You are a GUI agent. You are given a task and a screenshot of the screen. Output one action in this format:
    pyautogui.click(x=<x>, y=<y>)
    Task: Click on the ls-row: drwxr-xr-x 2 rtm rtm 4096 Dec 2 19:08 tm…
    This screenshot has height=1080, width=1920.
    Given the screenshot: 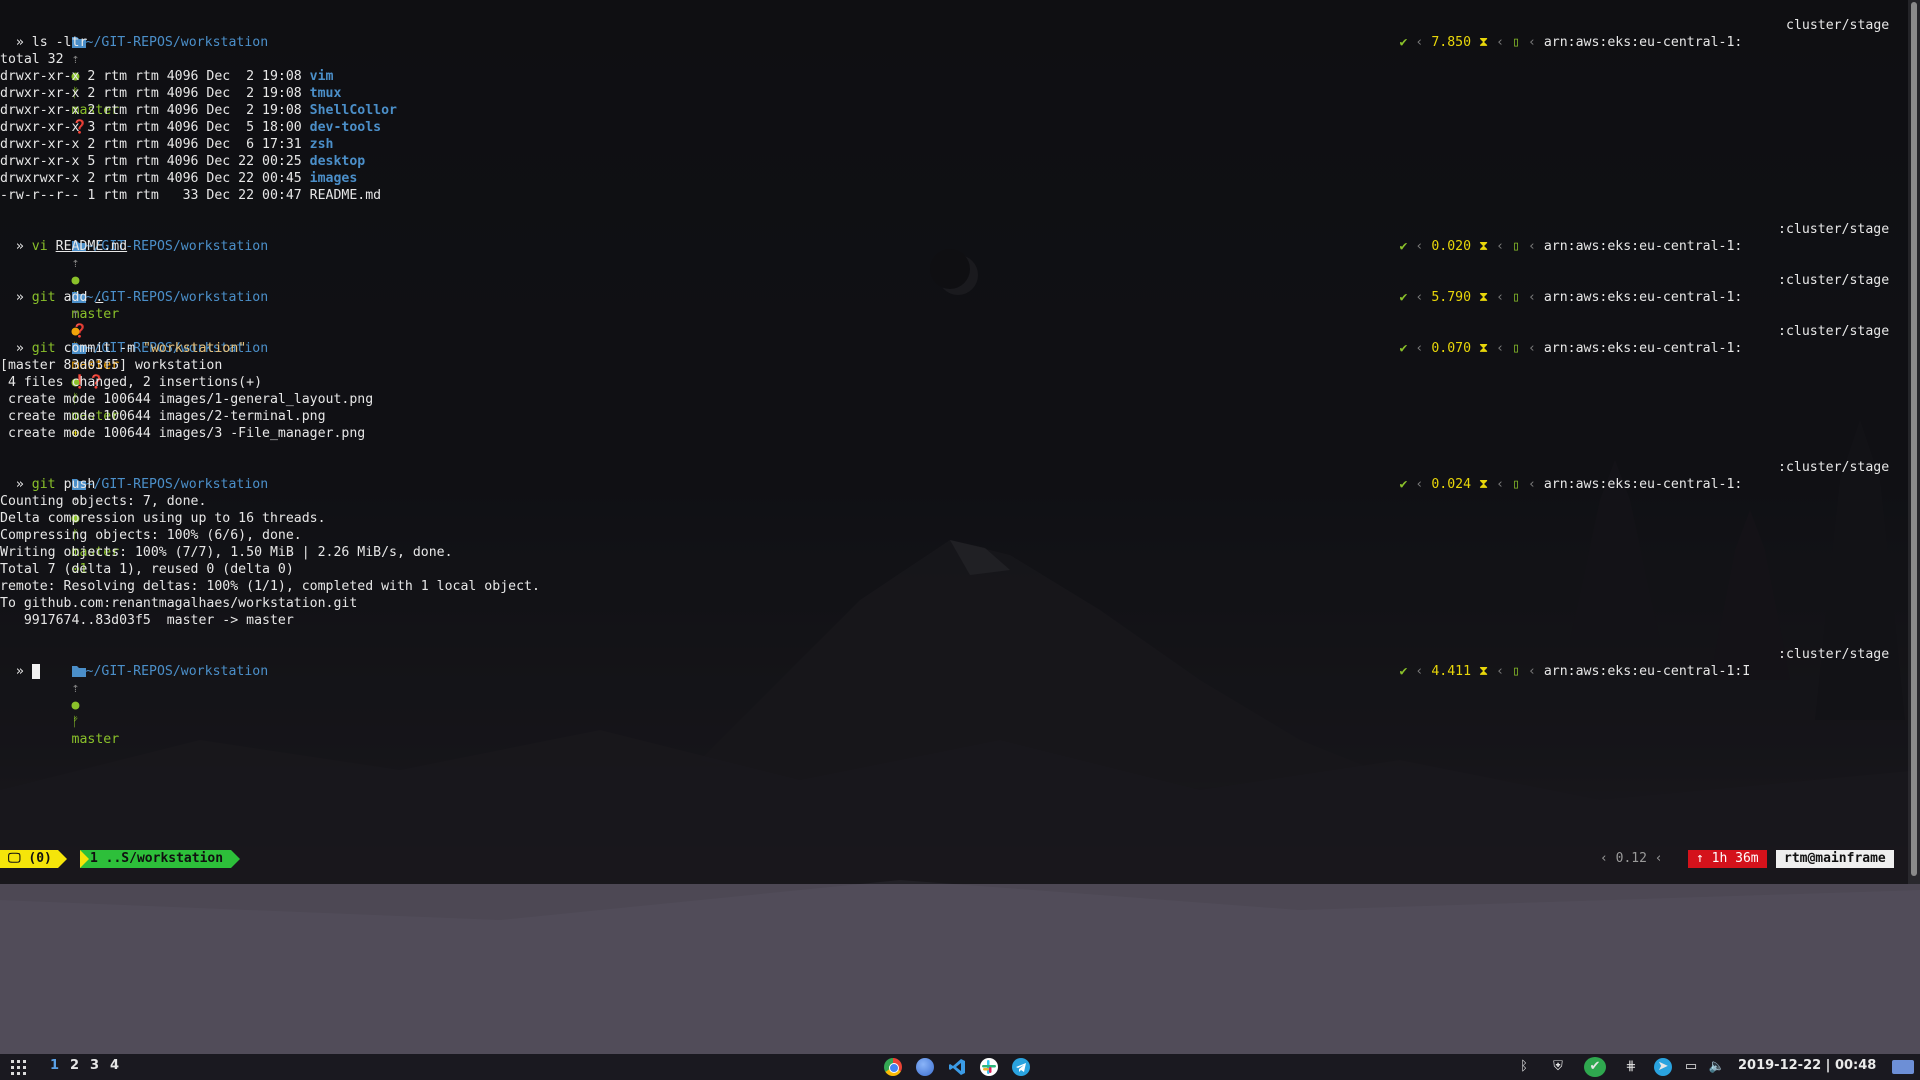 What is the action you would take?
    pyautogui.click(x=171, y=93)
    